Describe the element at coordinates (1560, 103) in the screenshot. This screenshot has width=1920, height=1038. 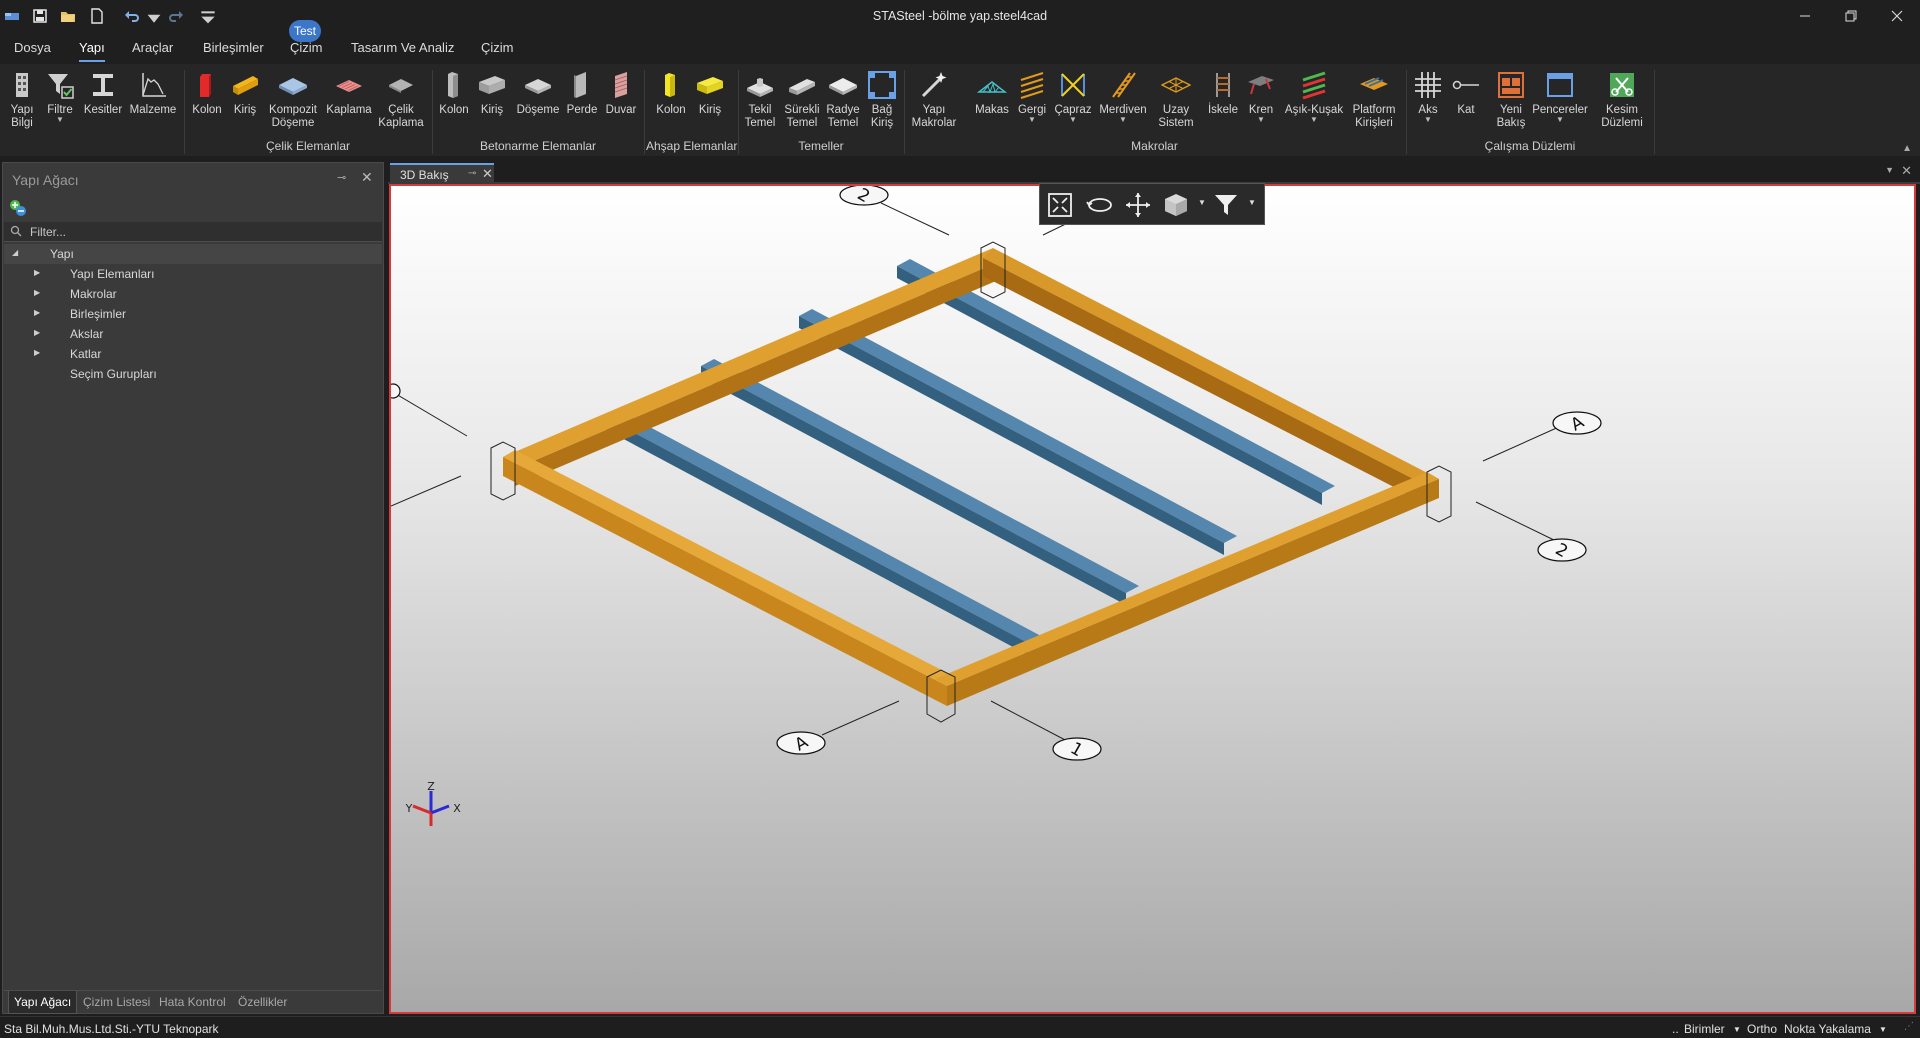
I see `pencereler-button: Pencereler ▼` at that location.